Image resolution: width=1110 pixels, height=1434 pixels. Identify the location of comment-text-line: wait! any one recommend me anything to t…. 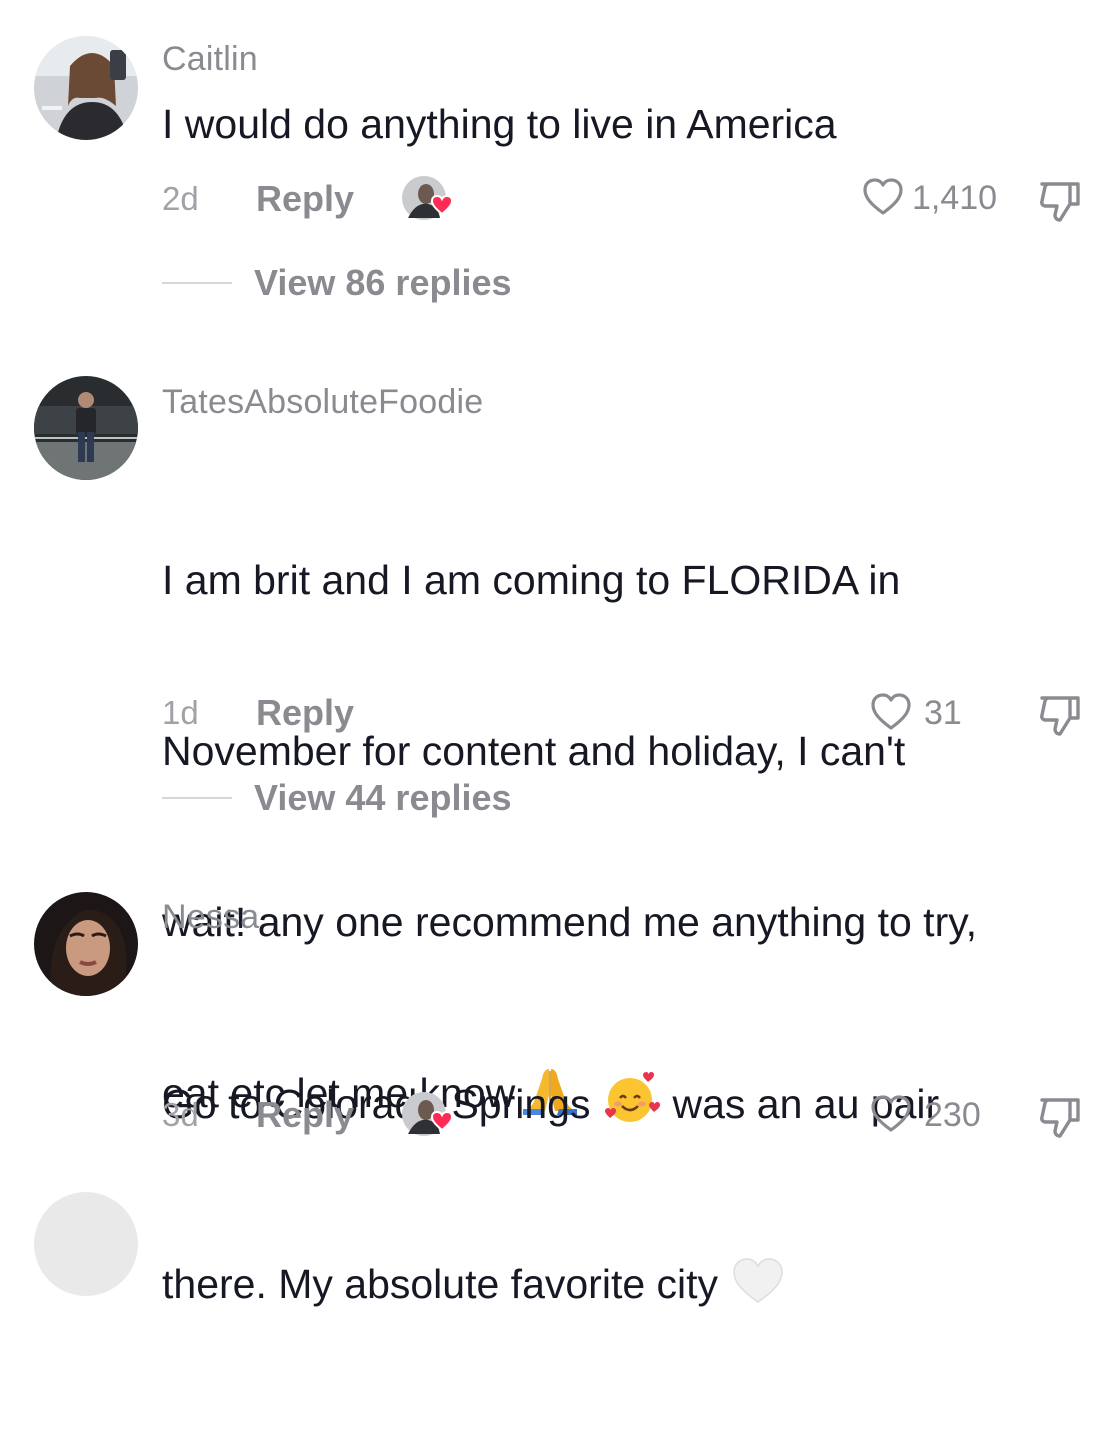
(570, 922).